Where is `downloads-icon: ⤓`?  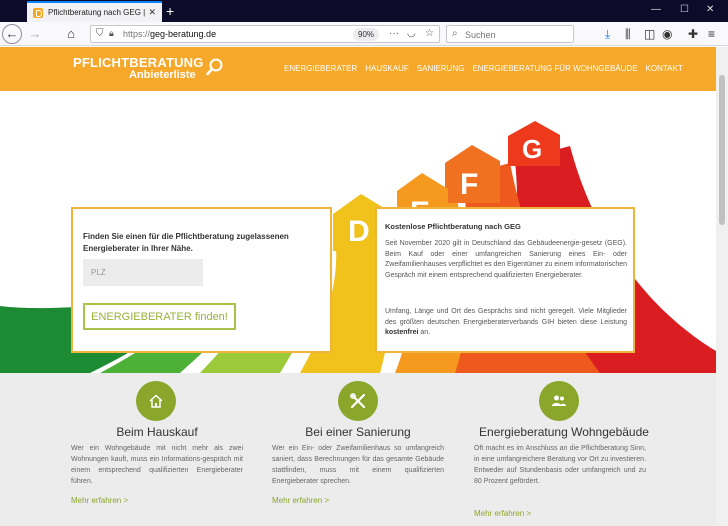 downloads-icon: ⤓ is located at coordinates (607, 34).